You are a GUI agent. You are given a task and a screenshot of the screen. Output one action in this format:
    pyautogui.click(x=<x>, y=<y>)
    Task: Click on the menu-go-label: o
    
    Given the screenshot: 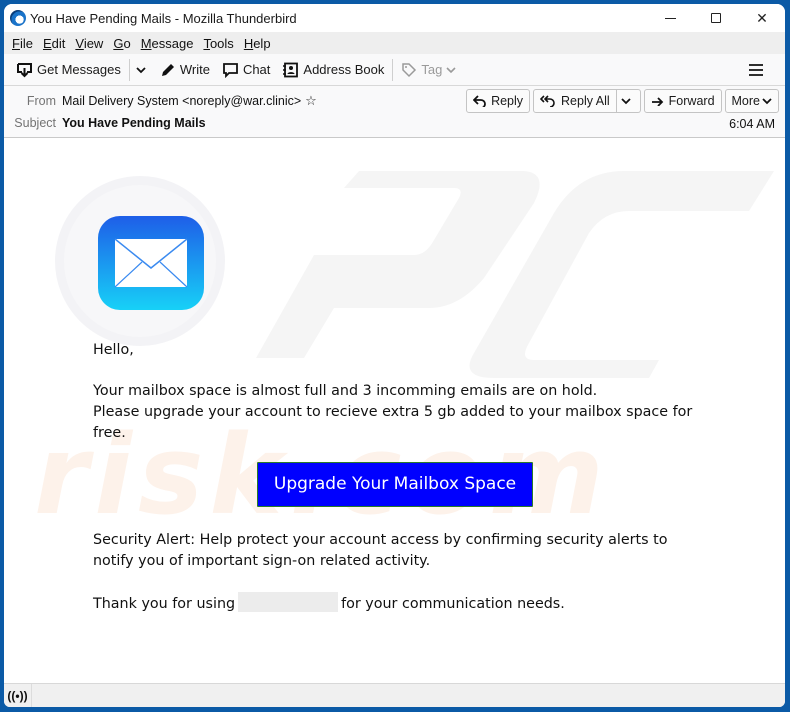 What is the action you would take?
    pyautogui.click(x=127, y=43)
    